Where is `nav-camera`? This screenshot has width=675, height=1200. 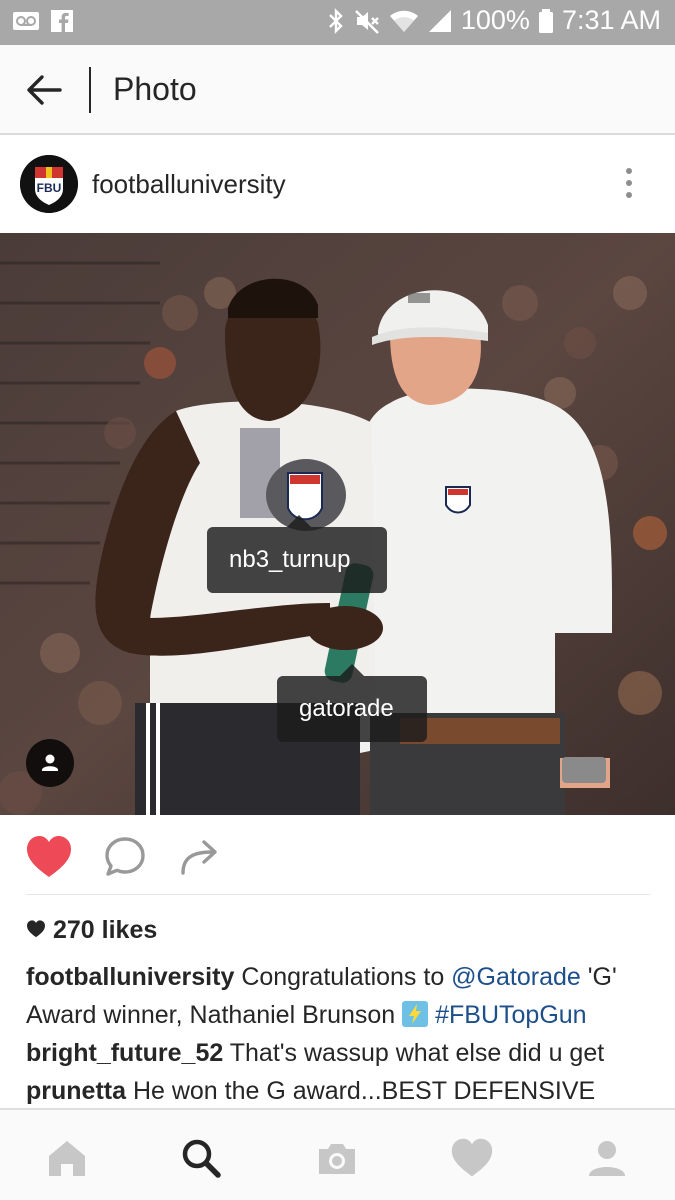
nav-camera is located at coordinates (337, 1158).